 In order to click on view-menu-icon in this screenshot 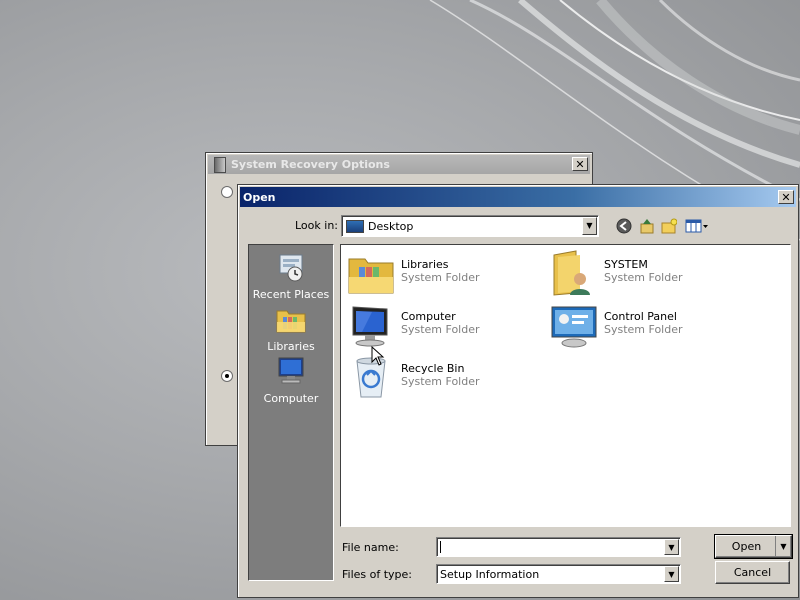, I will do `click(696, 226)`.